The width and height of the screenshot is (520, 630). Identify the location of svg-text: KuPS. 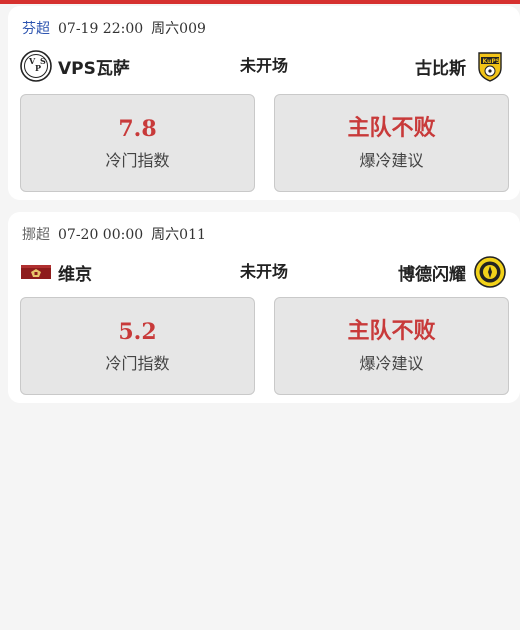
(492, 61).